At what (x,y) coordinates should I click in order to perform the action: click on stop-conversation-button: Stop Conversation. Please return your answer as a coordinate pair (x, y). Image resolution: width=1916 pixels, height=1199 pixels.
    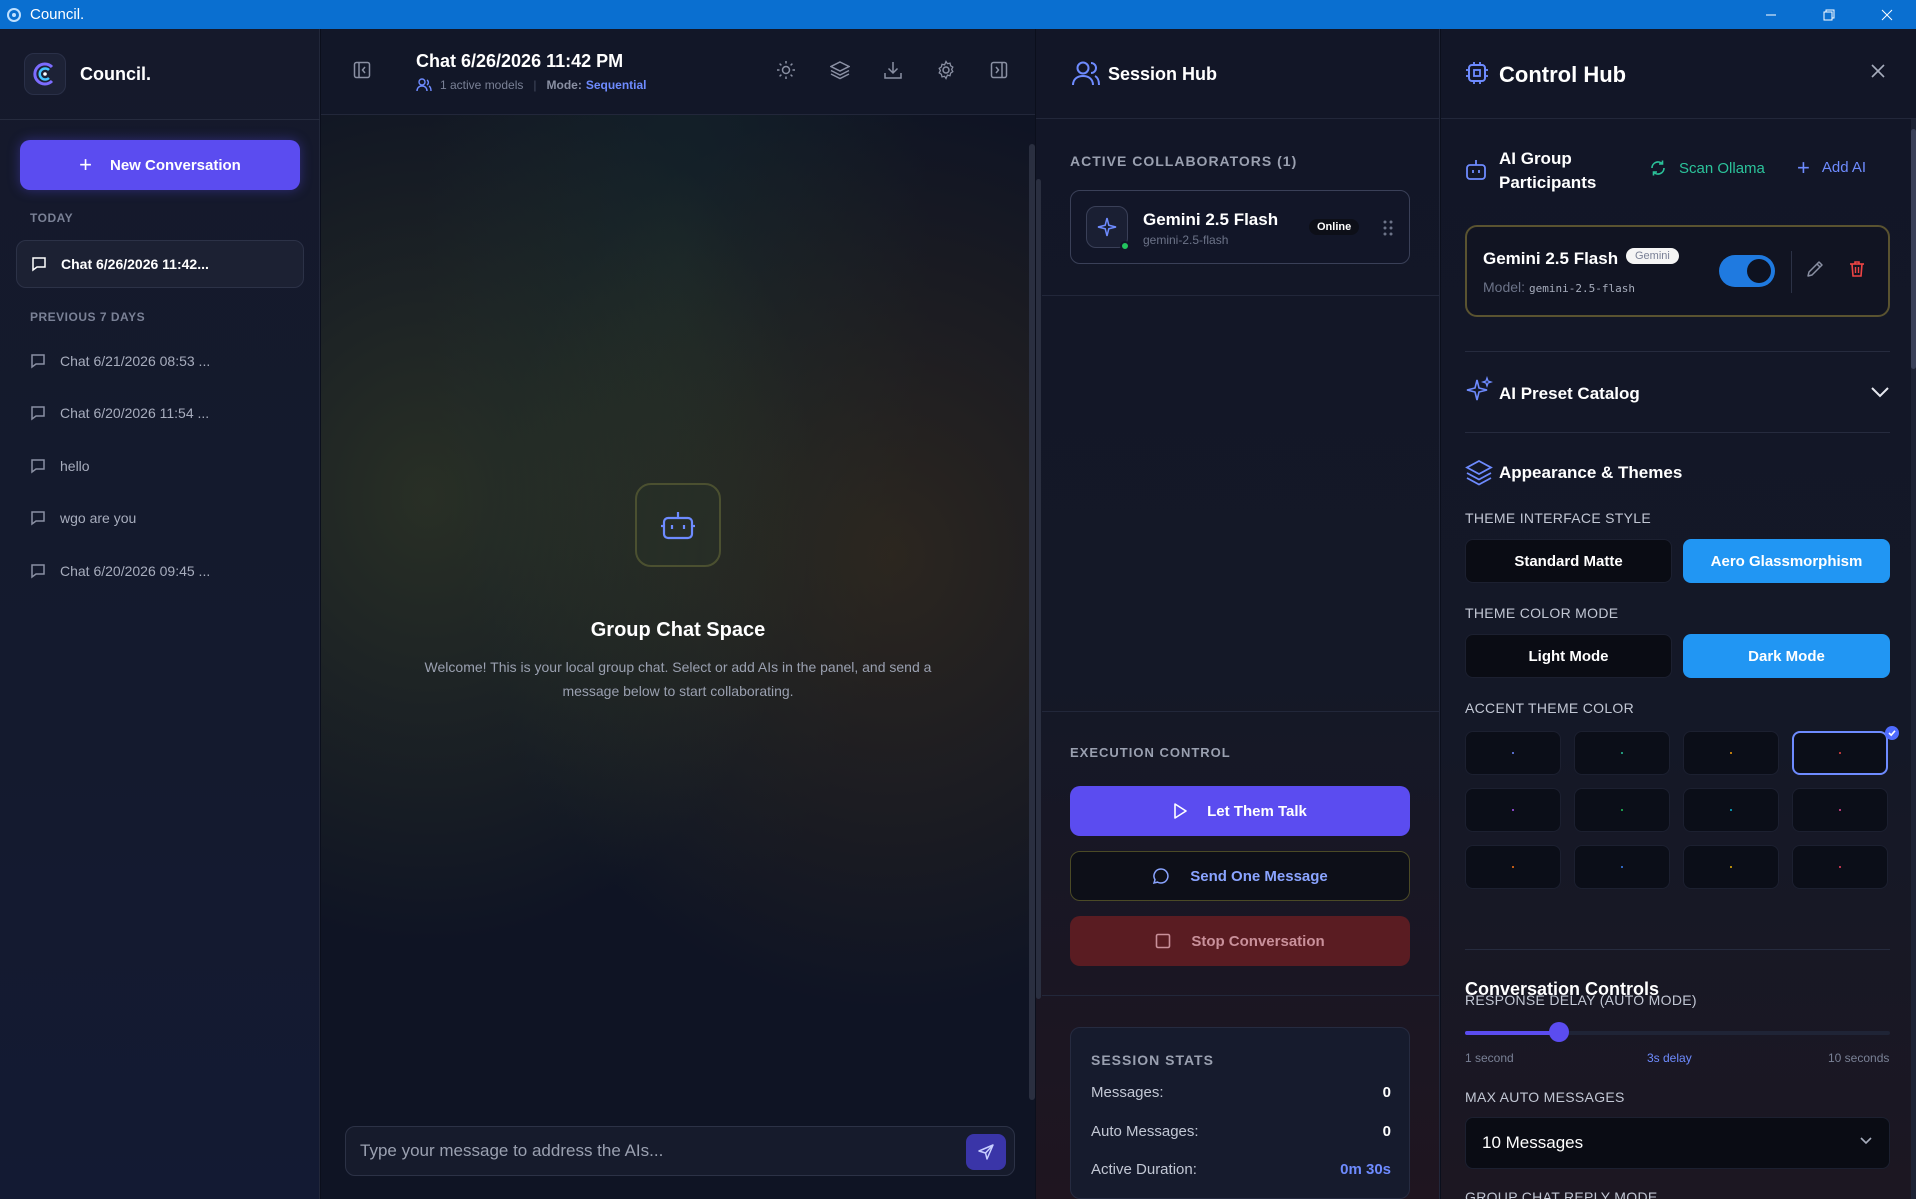
    Looking at the image, I should click on (1240, 941).